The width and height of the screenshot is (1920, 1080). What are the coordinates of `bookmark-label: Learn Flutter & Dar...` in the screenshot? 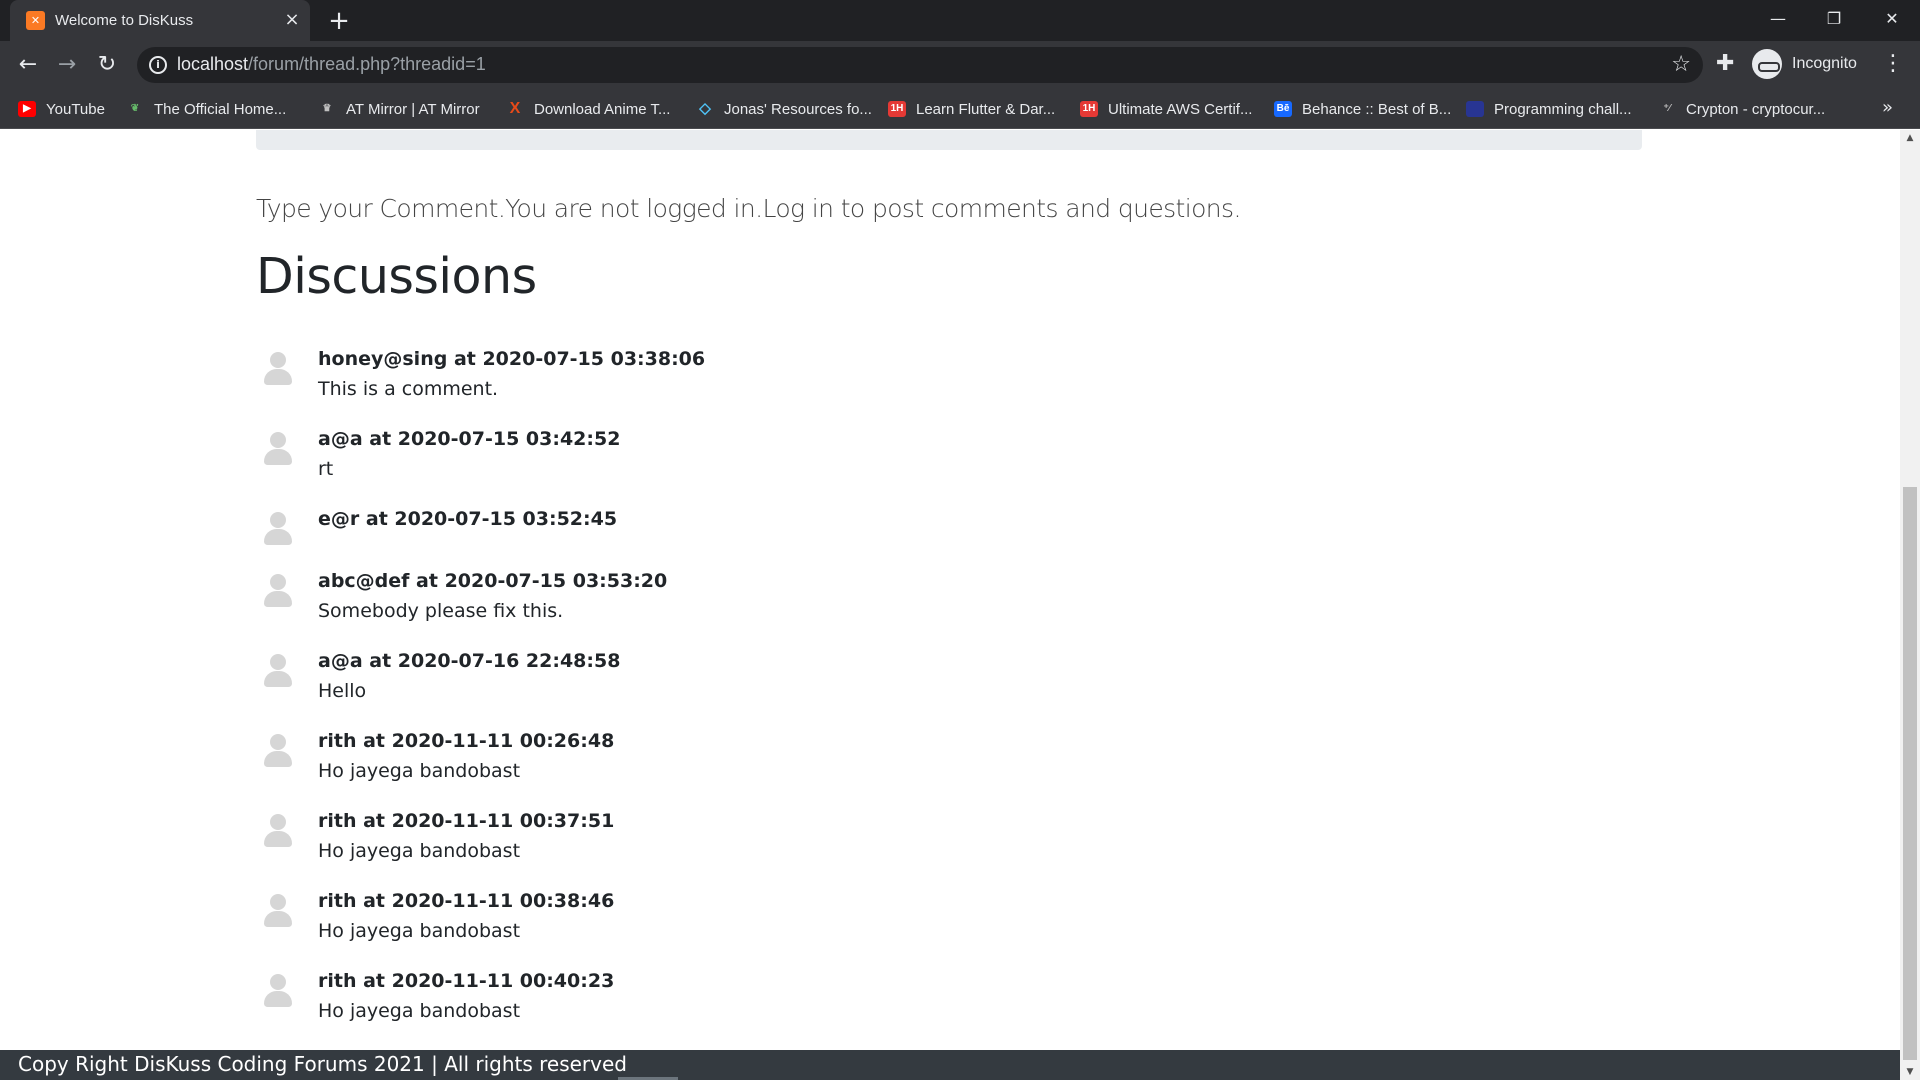 It's located at (986, 109).